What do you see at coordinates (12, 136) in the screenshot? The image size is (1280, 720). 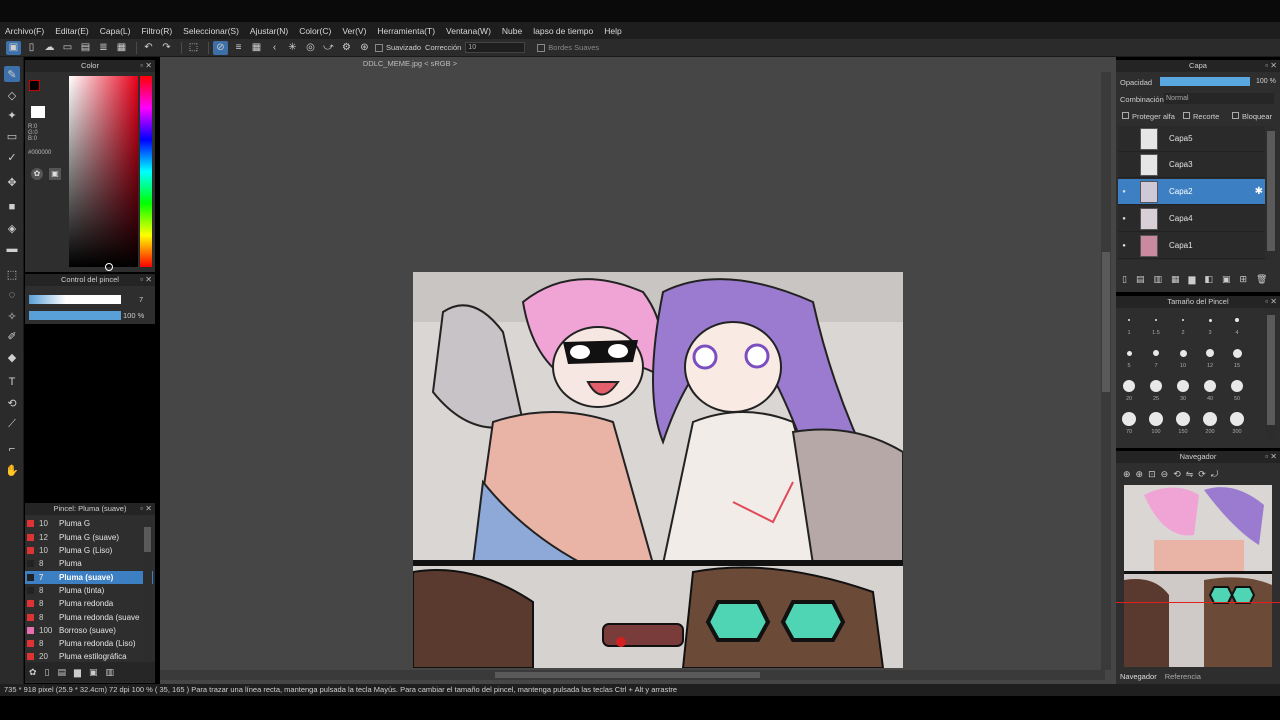 I see `shape-tool-icon: ▭` at bounding box center [12, 136].